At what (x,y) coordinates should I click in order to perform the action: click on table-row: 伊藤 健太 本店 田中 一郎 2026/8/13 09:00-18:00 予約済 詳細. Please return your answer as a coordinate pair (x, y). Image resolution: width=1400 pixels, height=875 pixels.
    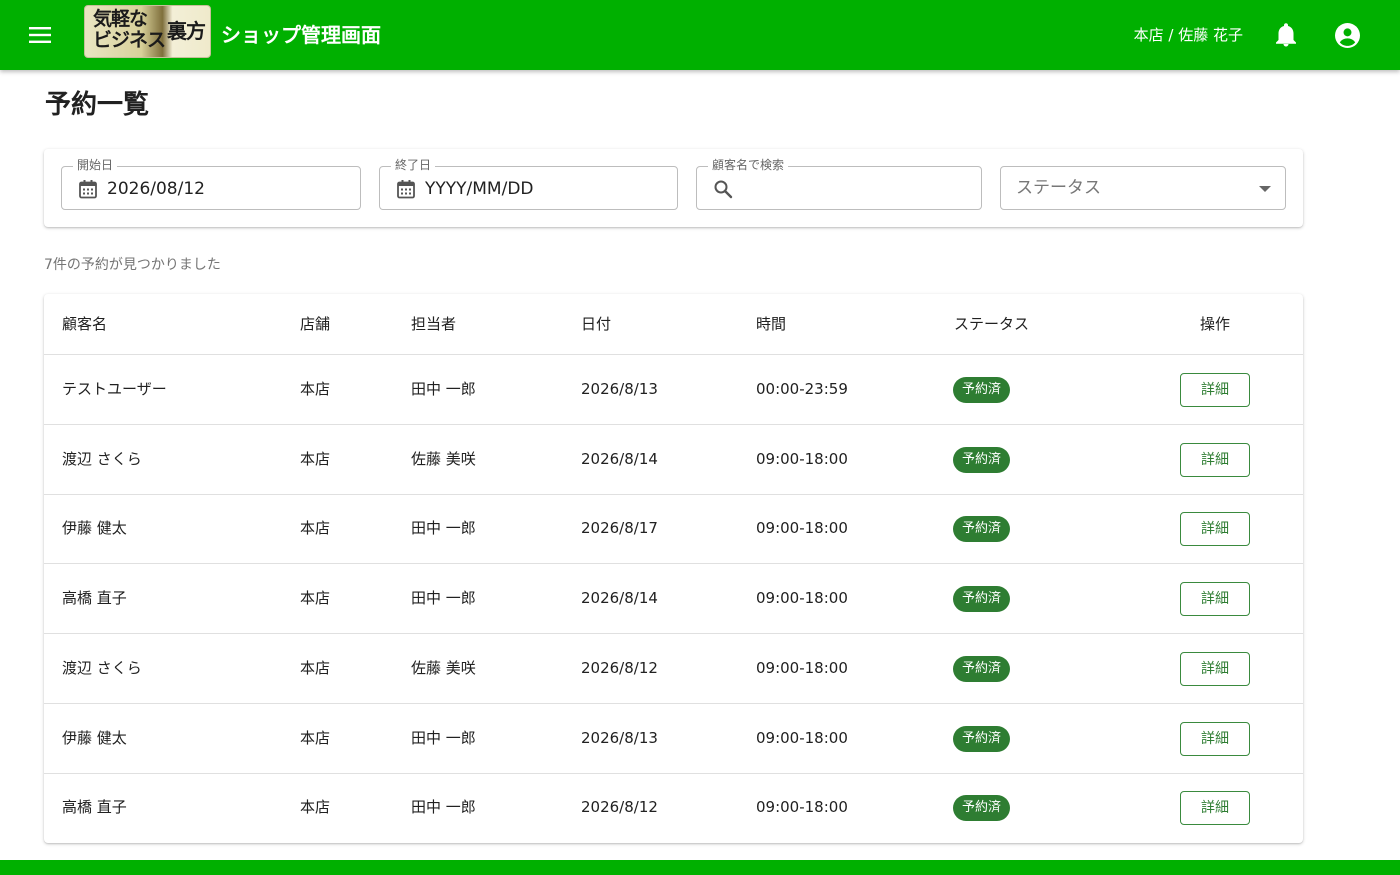
    Looking at the image, I should click on (673, 739).